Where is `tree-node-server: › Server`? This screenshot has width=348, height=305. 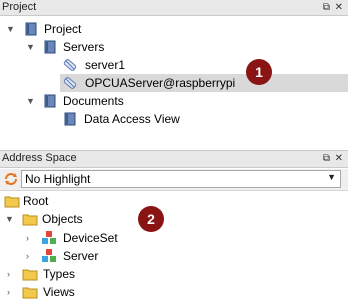
tree-node-server: › Server is located at coordinates (174, 256).